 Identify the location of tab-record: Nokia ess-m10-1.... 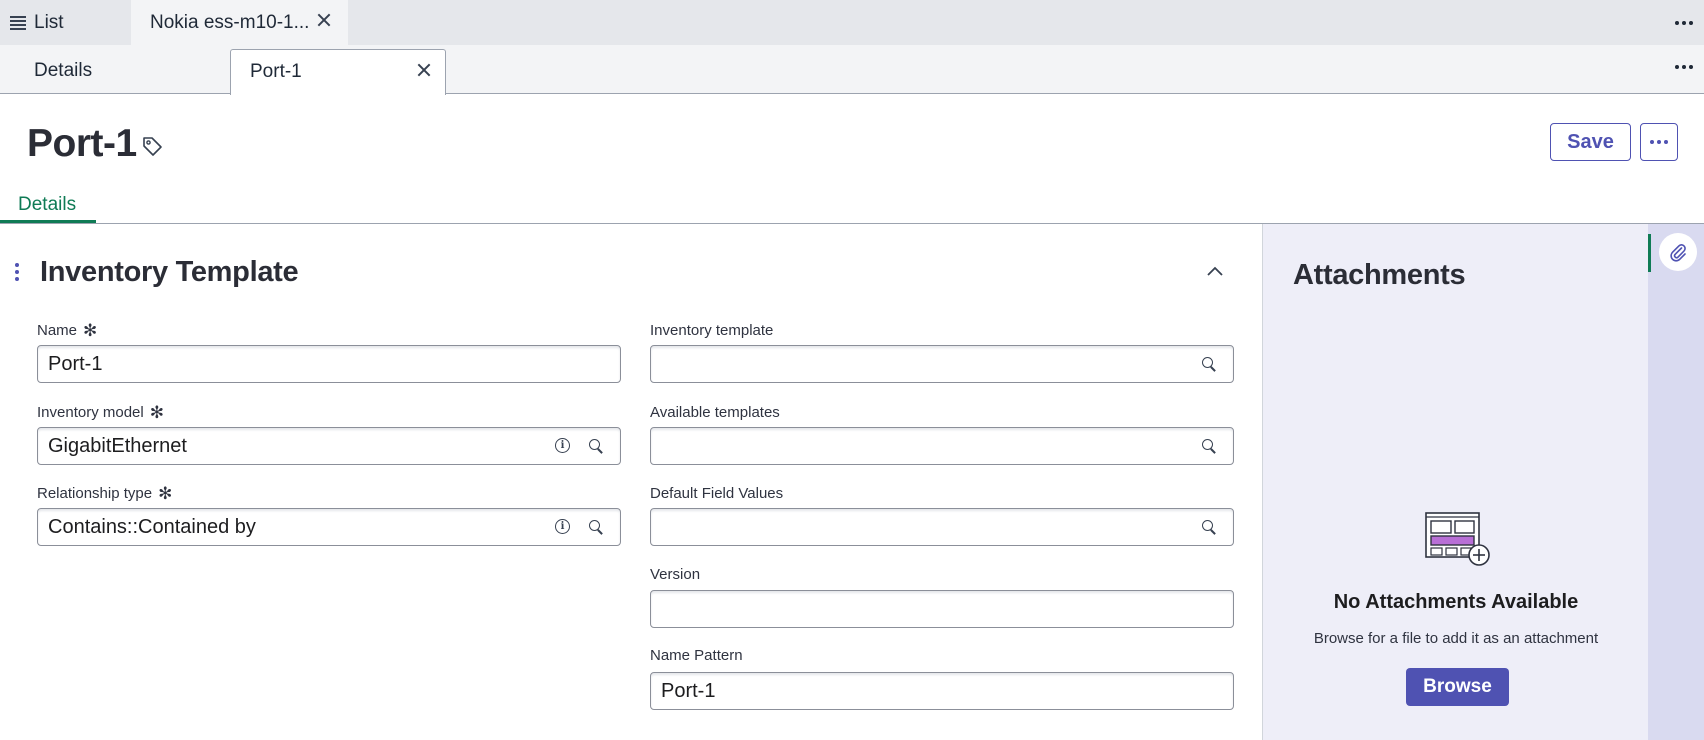
(239, 22).